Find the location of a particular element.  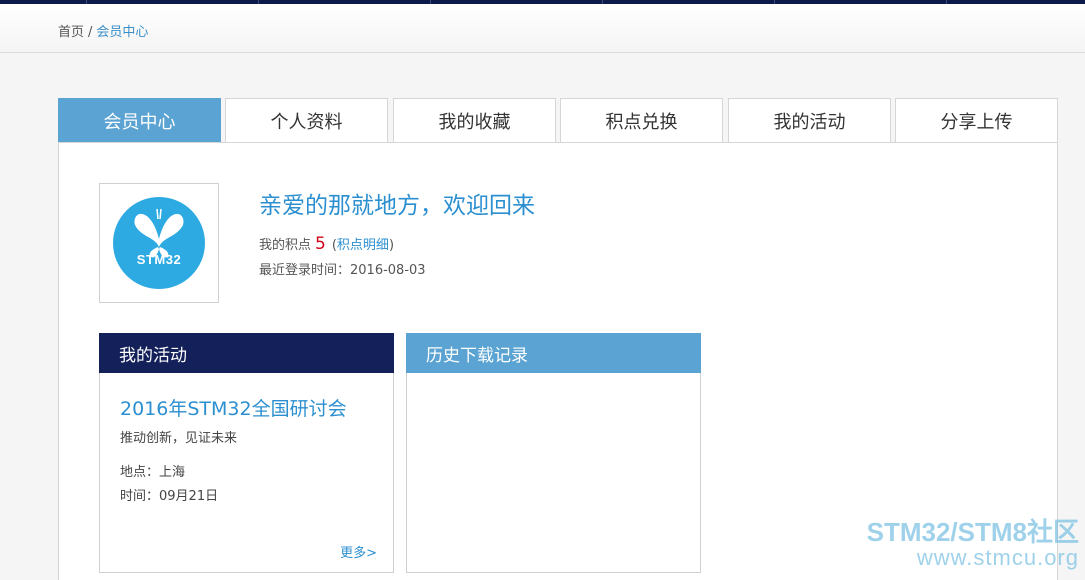

points-detail-link: 积点明细 is located at coordinates (363, 245).